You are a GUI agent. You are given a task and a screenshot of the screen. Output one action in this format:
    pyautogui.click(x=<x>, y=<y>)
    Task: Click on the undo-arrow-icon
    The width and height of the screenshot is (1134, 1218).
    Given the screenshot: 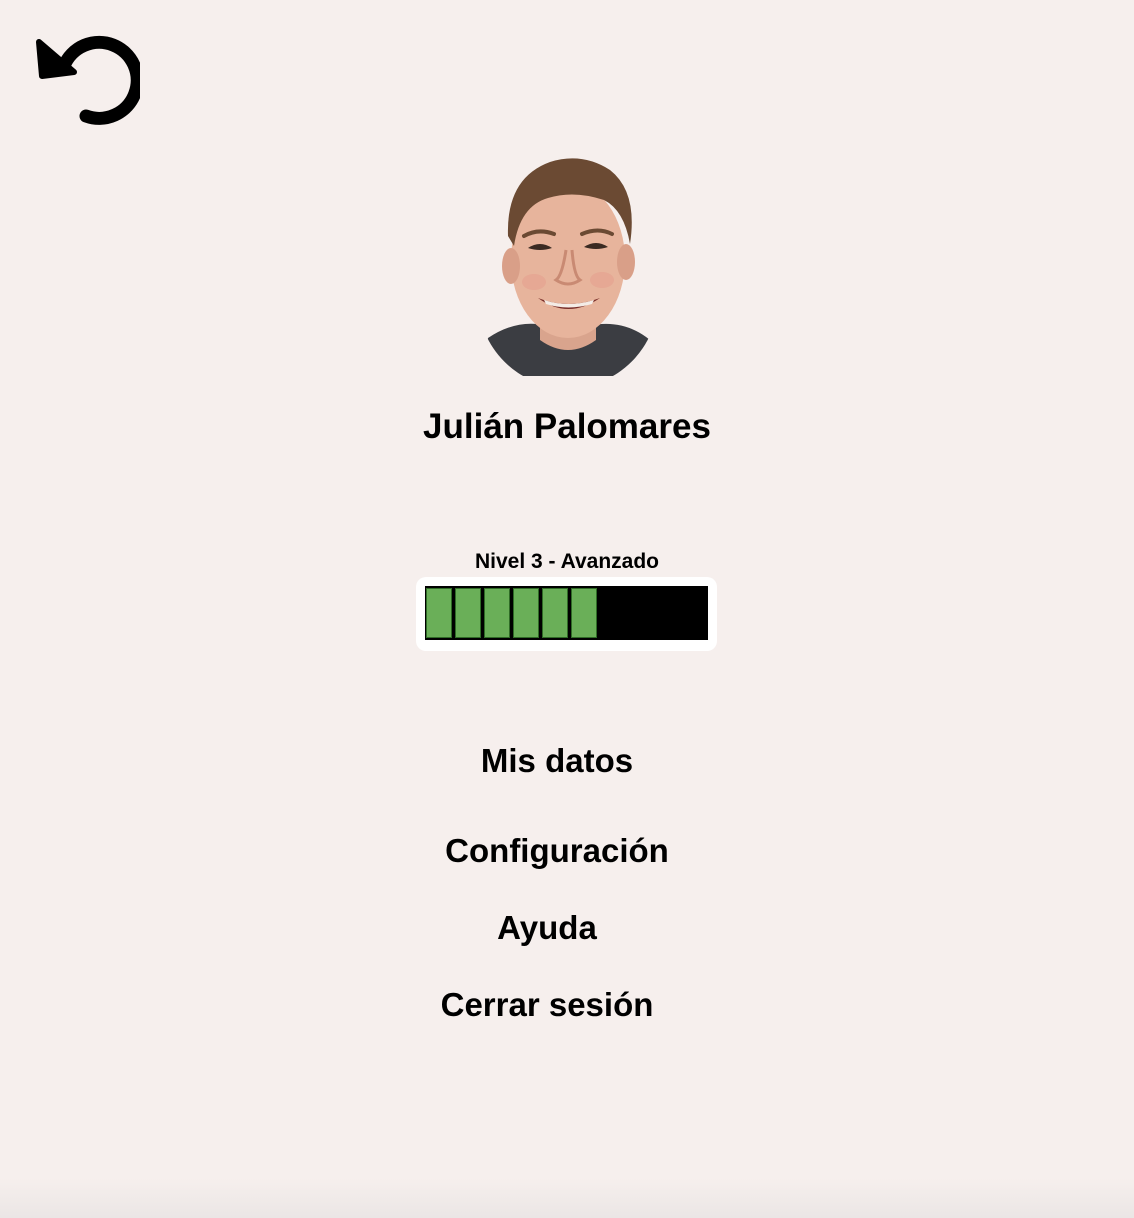 What is the action you would take?
    pyautogui.click(x=88, y=80)
    